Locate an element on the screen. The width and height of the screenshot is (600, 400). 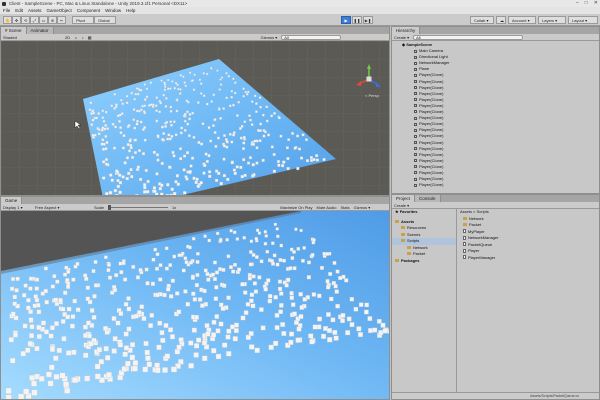
close-button: ✕ is located at coordinates (596, 3).